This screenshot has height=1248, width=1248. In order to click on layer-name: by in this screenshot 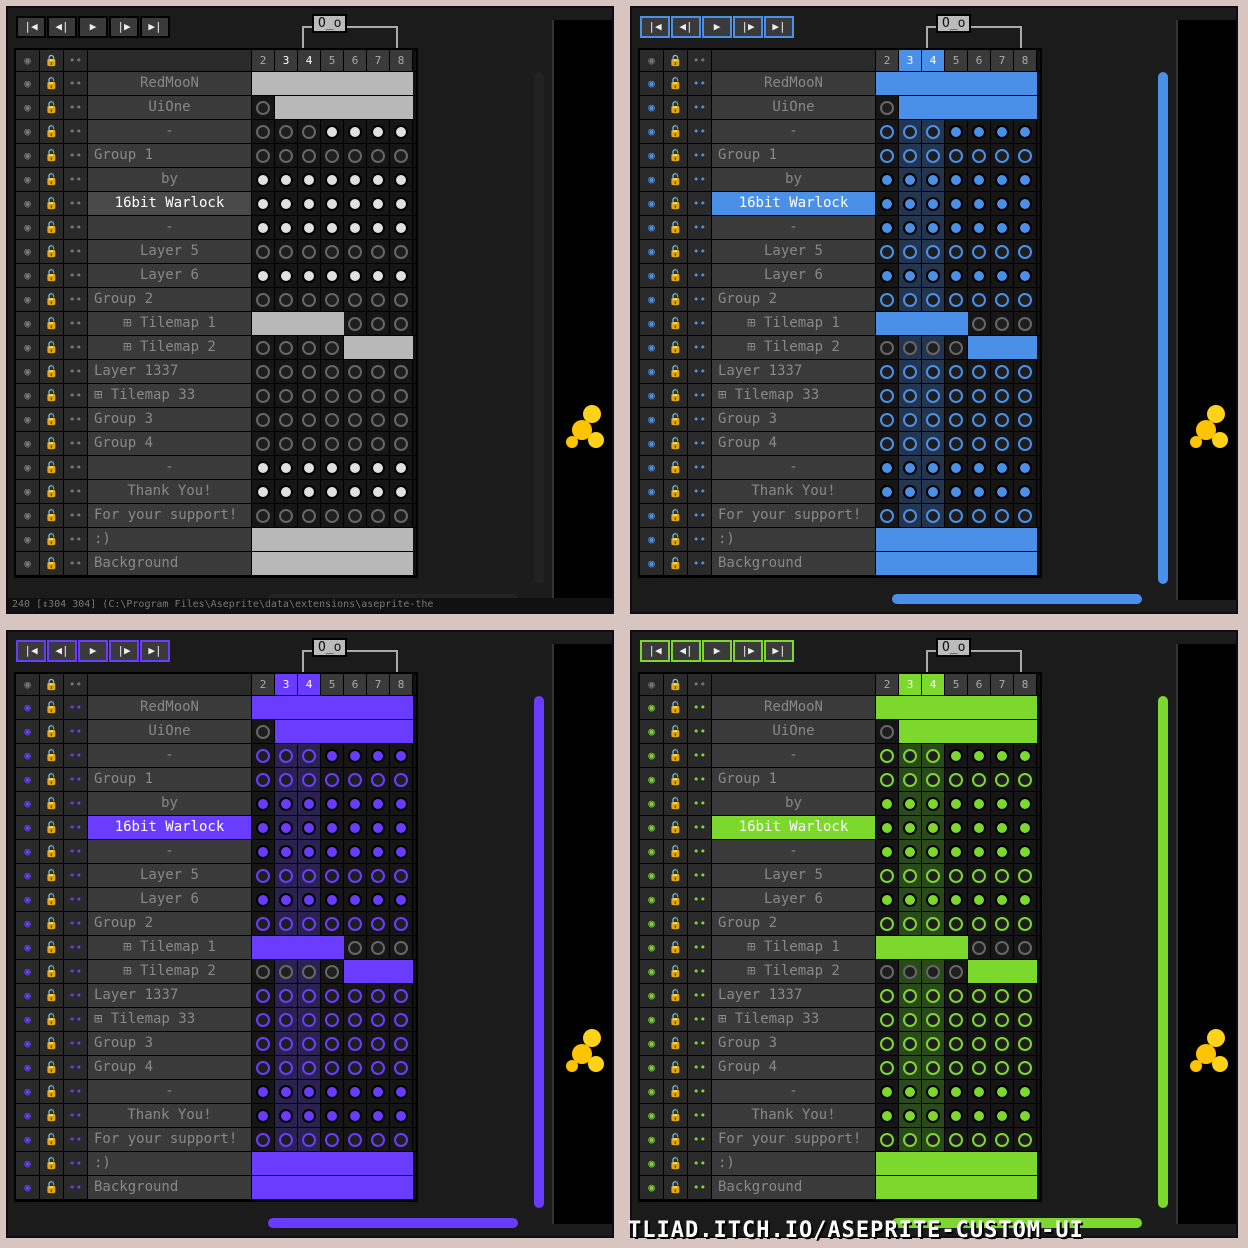, I will do `click(170, 179)`.